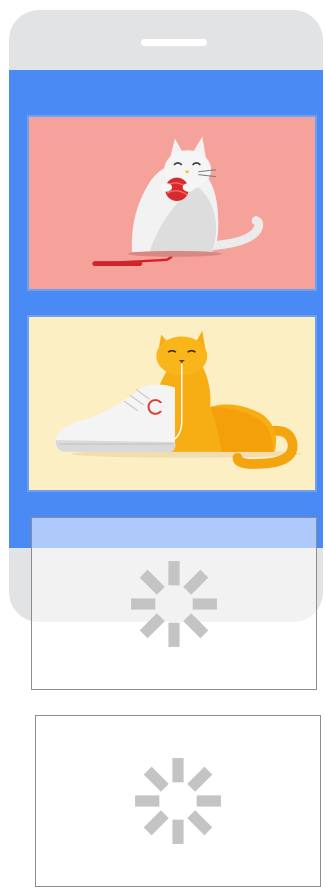  I want to click on phone-speaker, so click(174, 42).